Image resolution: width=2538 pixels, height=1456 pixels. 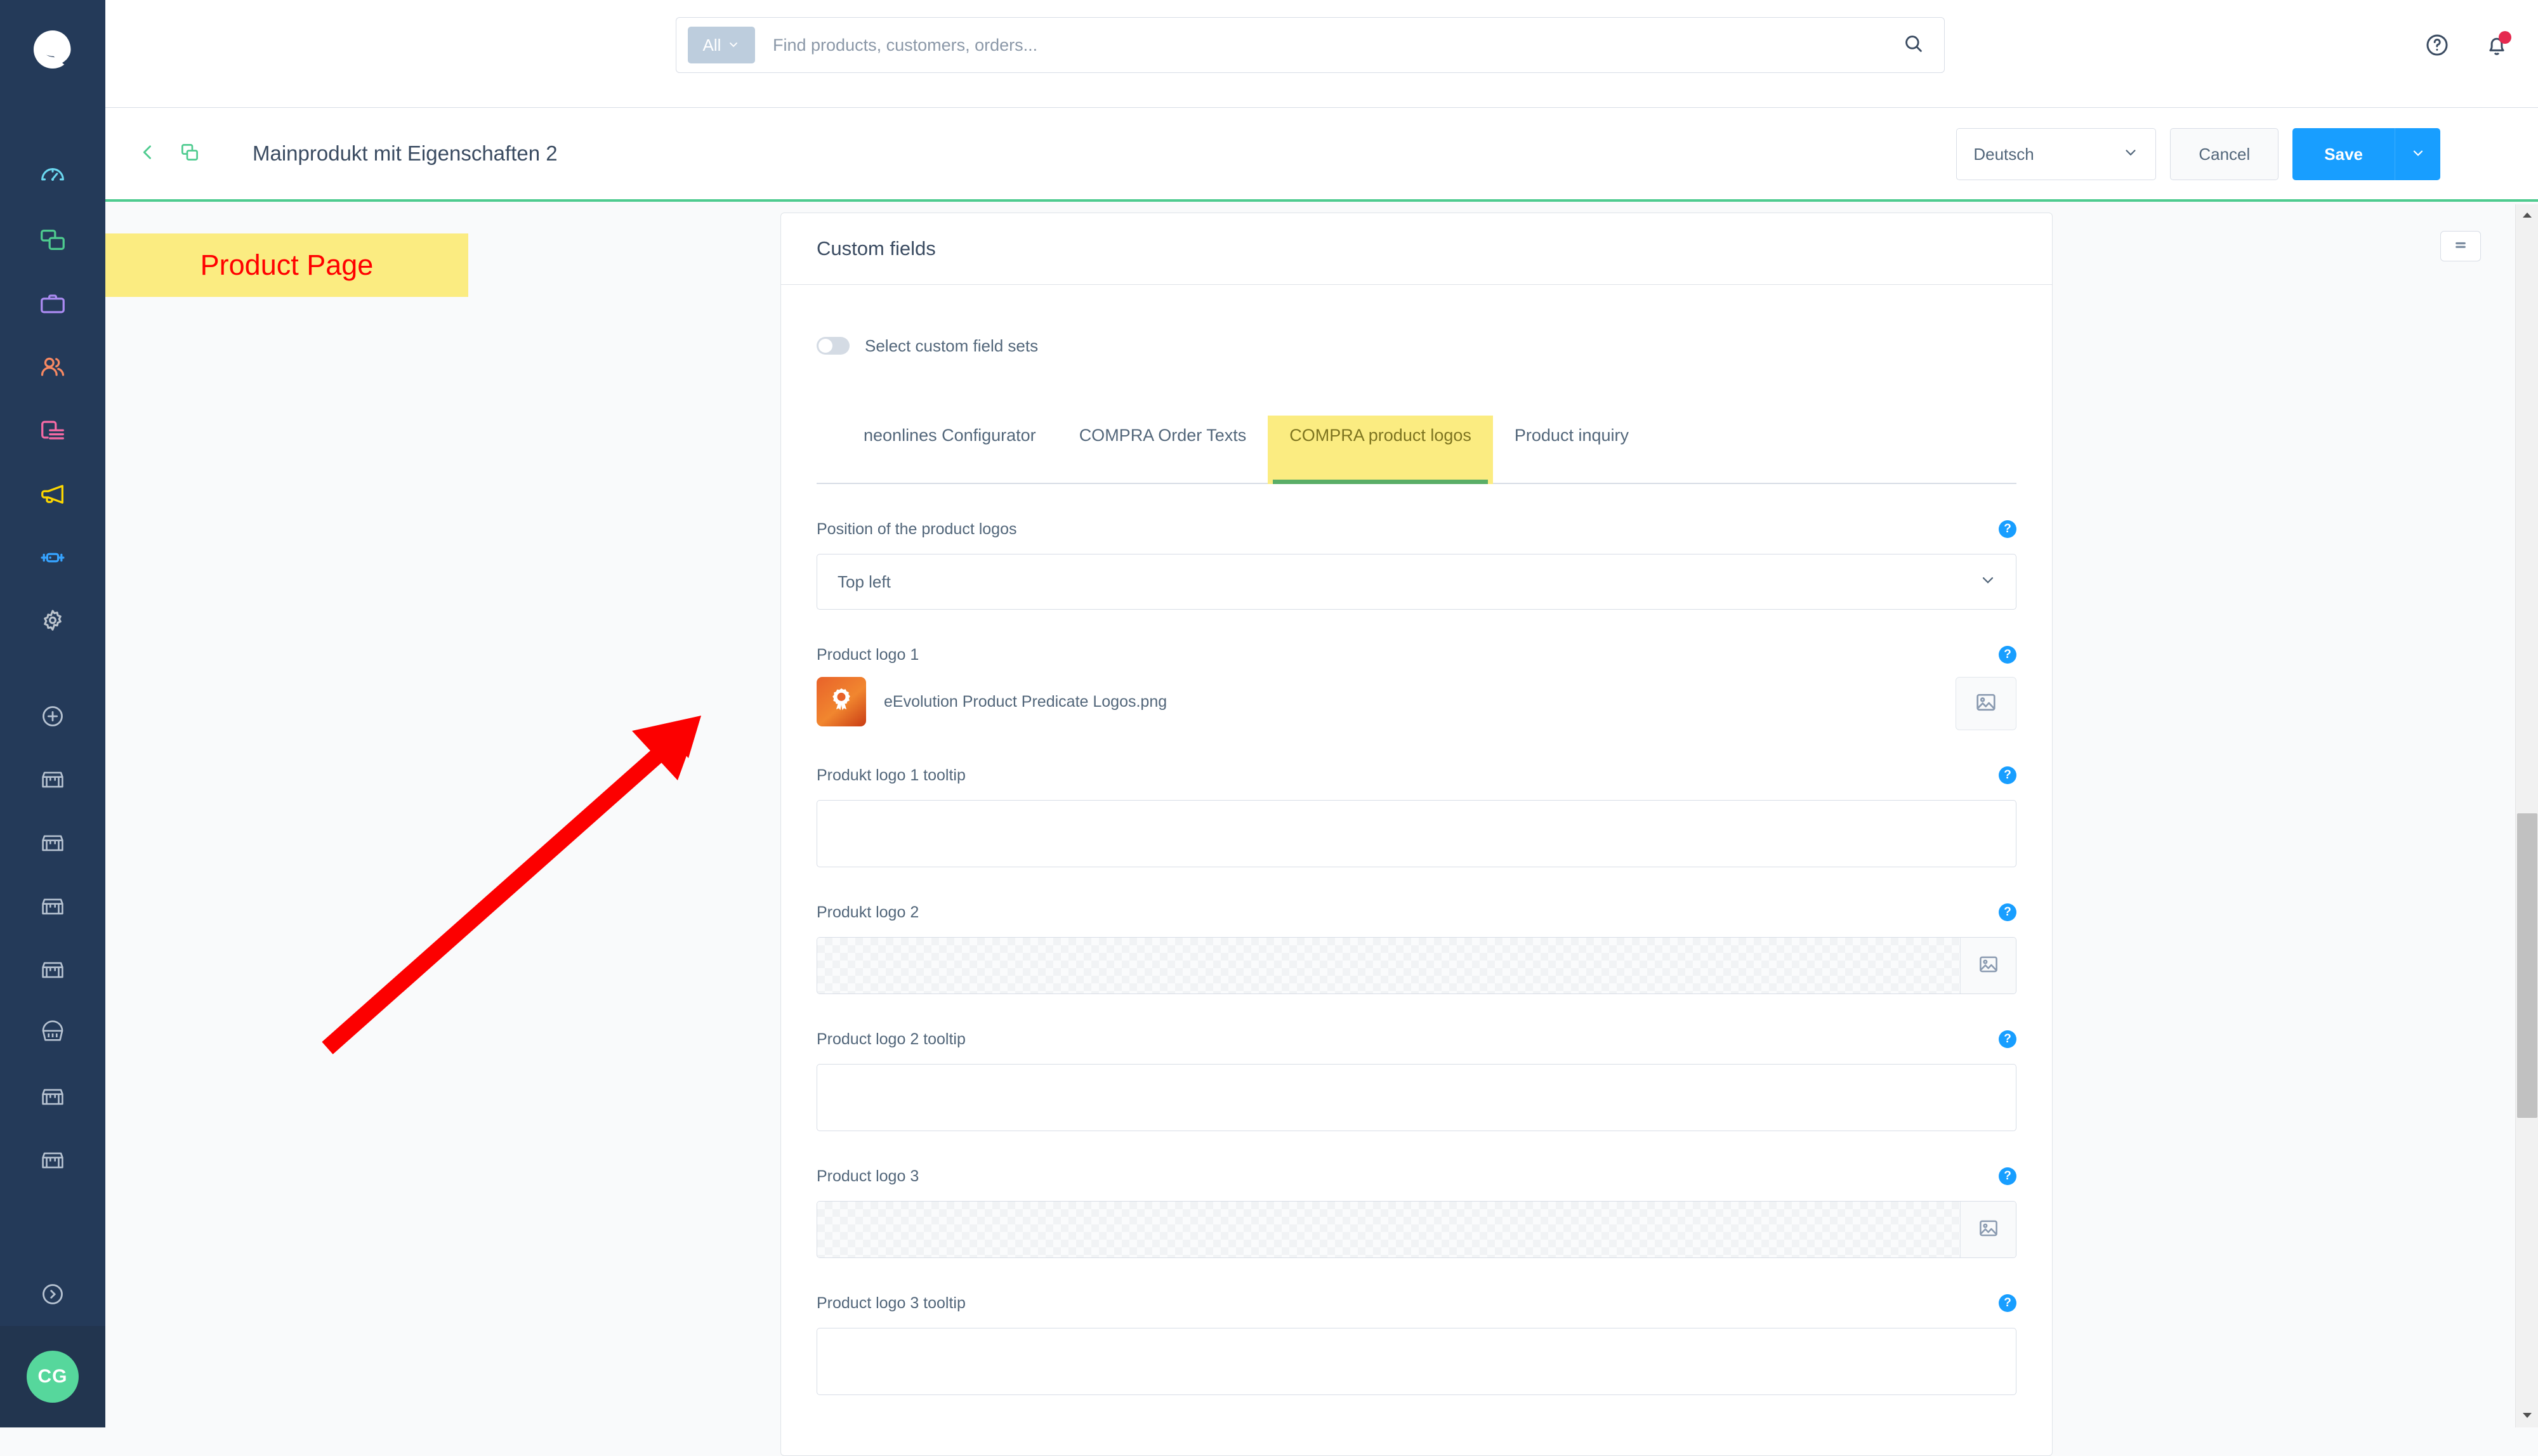 I want to click on sidebar-expand-button, so click(x=52, y=1294).